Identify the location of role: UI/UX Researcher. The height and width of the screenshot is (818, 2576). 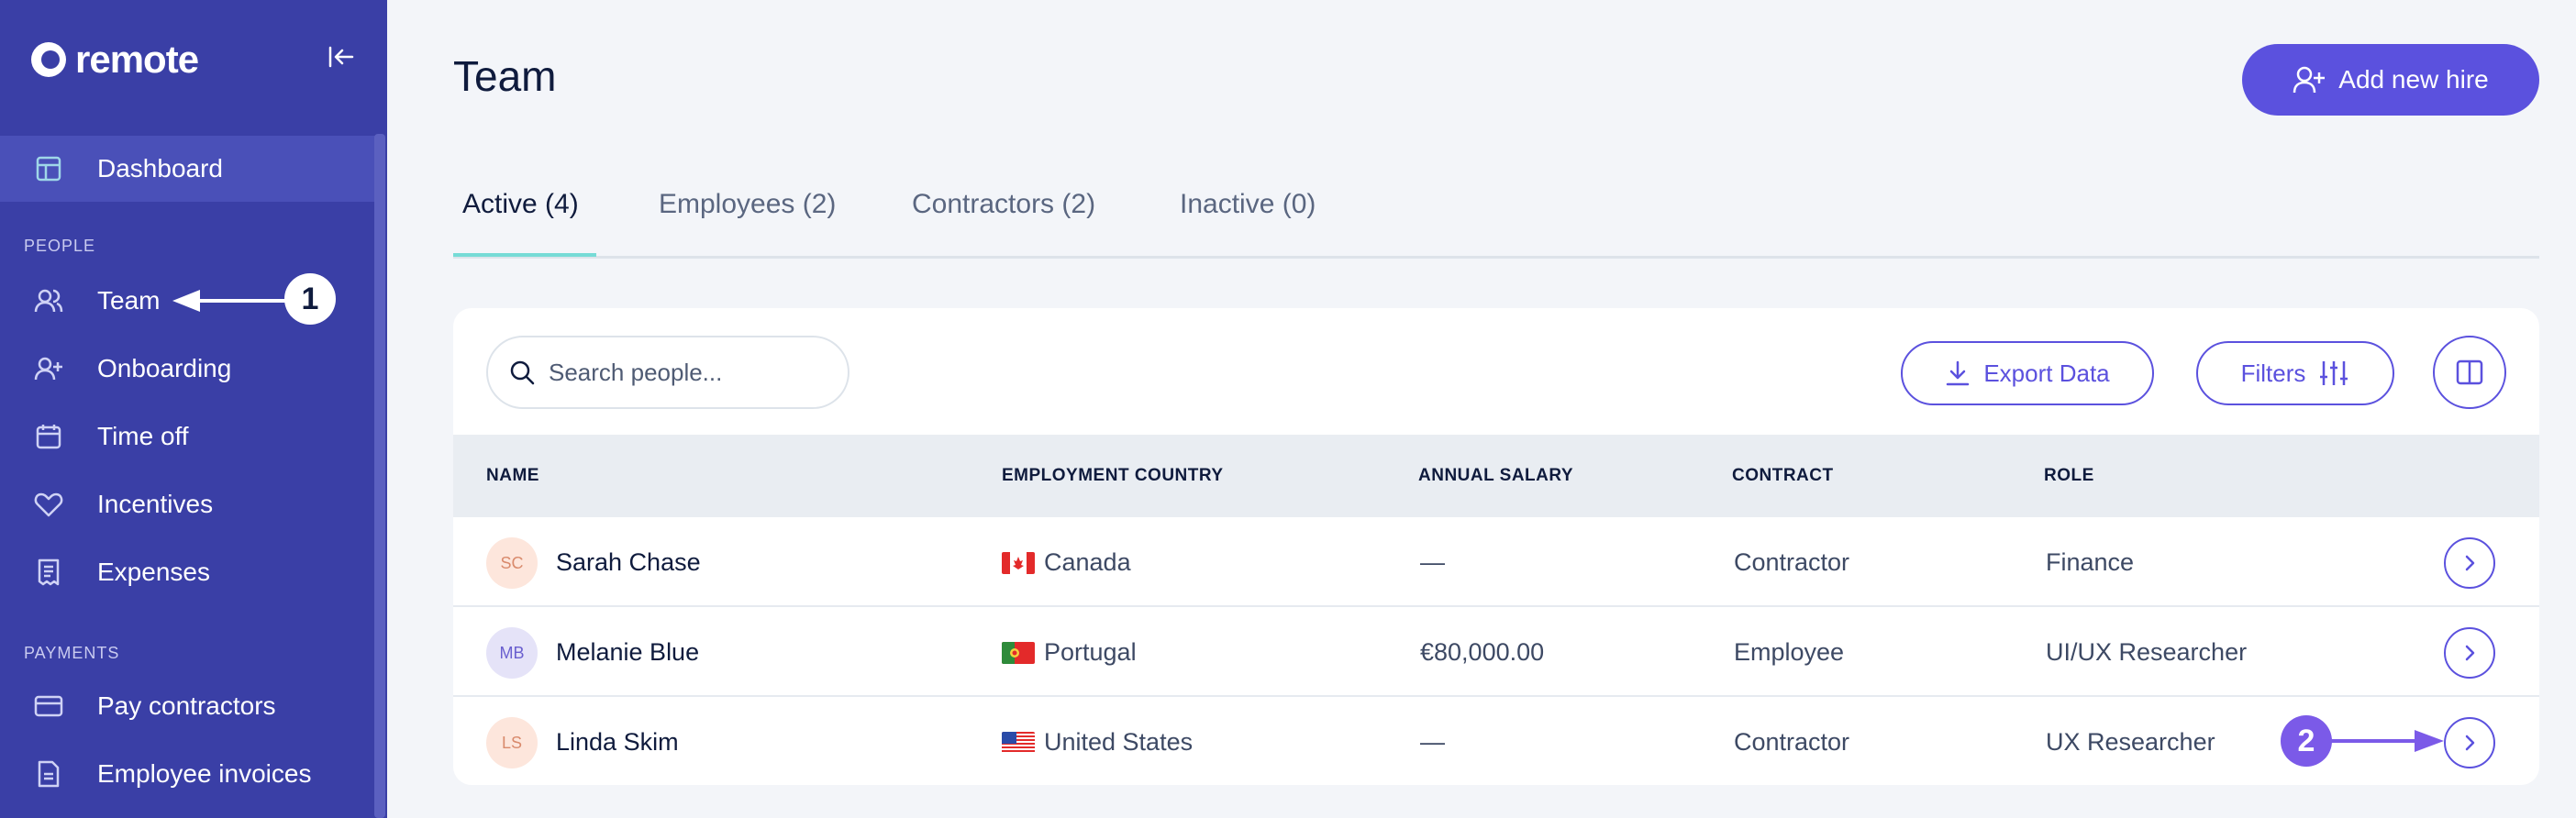
(2147, 652).